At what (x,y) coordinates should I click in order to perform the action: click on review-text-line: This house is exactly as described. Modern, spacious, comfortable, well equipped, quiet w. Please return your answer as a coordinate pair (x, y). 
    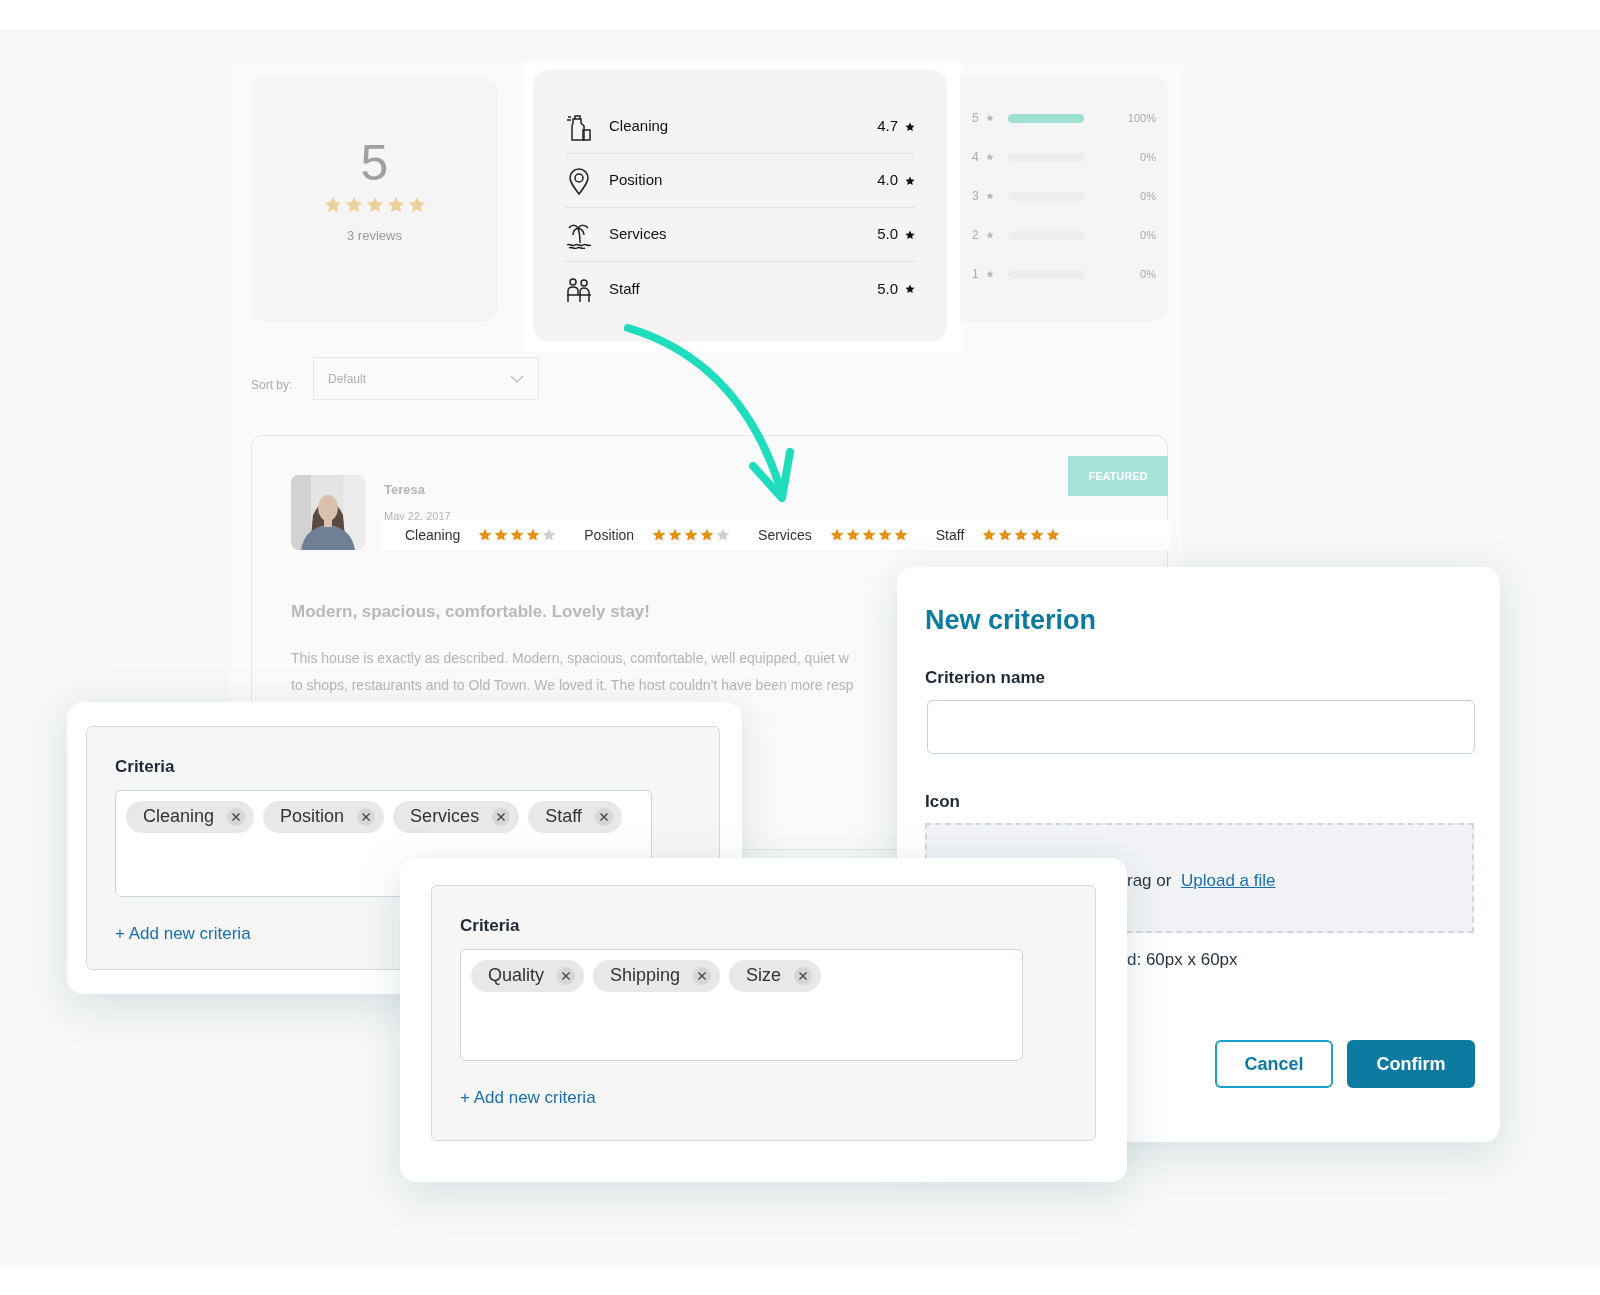
    Looking at the image, I should click on (570, 658).